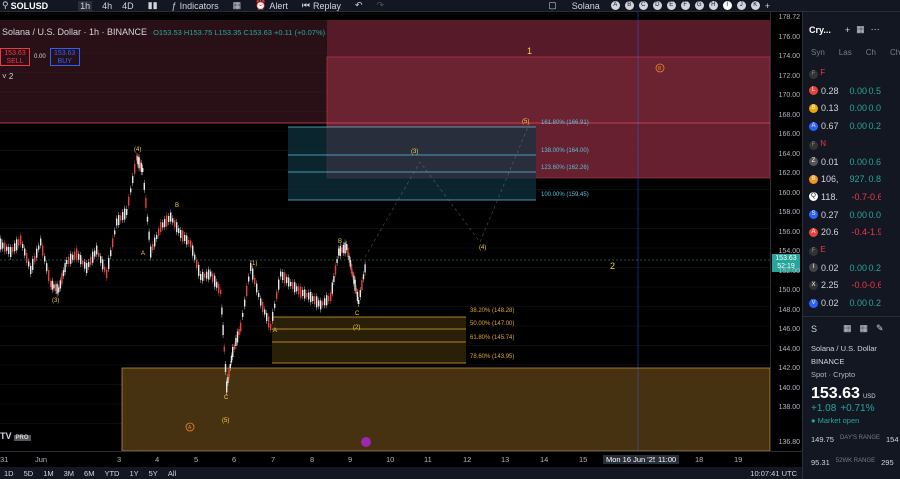  I want to click on last-price: 106,, so click(830, 179).